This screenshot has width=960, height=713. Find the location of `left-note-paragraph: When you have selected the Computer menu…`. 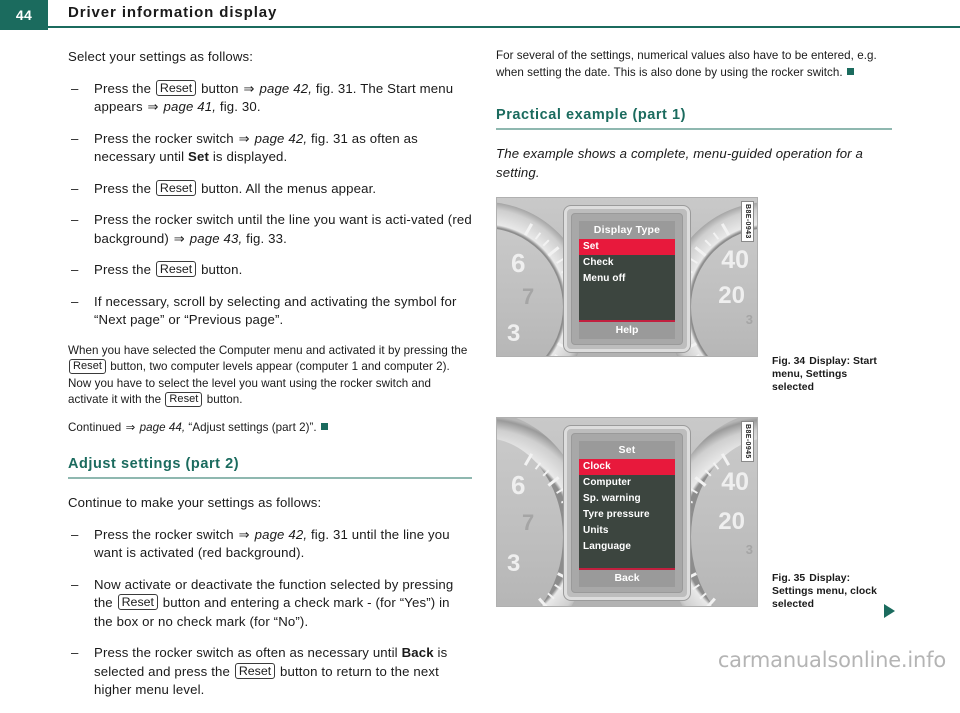

left-note-paragraph: When you have selected the Computer menu… is located at coordinates (270, 376).